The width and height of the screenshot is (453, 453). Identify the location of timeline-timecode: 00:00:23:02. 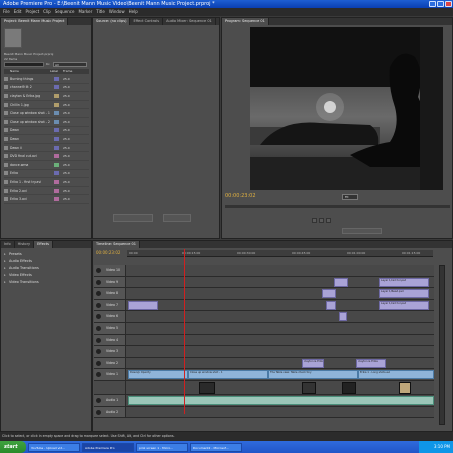
(108, 252).